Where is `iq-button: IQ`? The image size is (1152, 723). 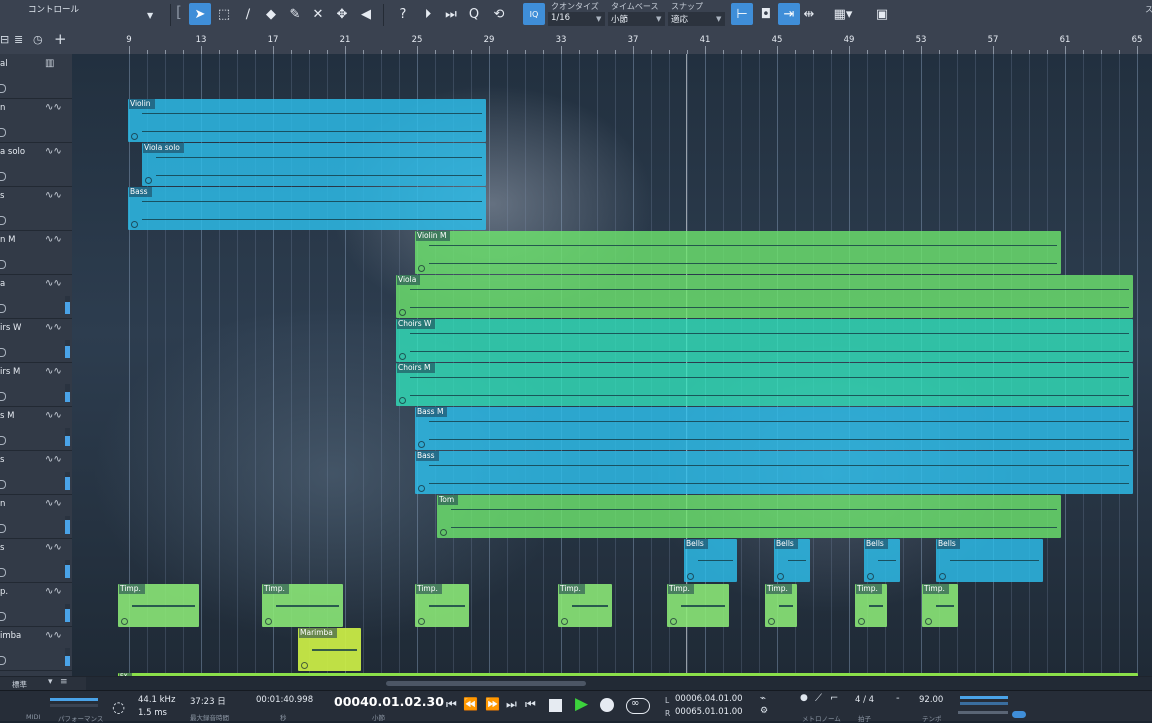 iq-button: IQ is located at coordinates (534, 14).